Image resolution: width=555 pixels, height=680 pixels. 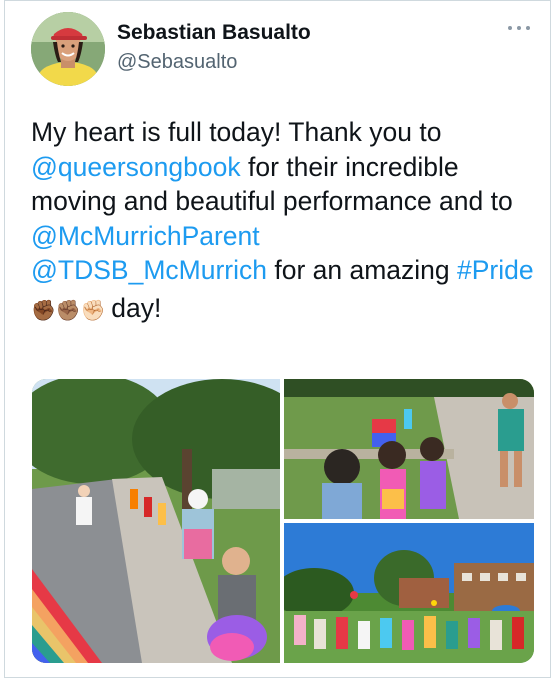 What do you see at coordinates (519, 28) in the screenshot?
I see `more-options-icon` at bounding box center [519, 28].